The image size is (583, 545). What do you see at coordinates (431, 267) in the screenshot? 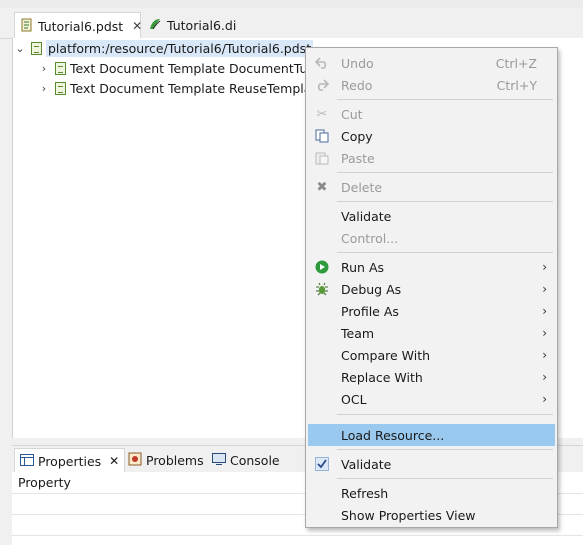
I see `menu-item-run-as: Run As ›` at bounding box center [431, 267].